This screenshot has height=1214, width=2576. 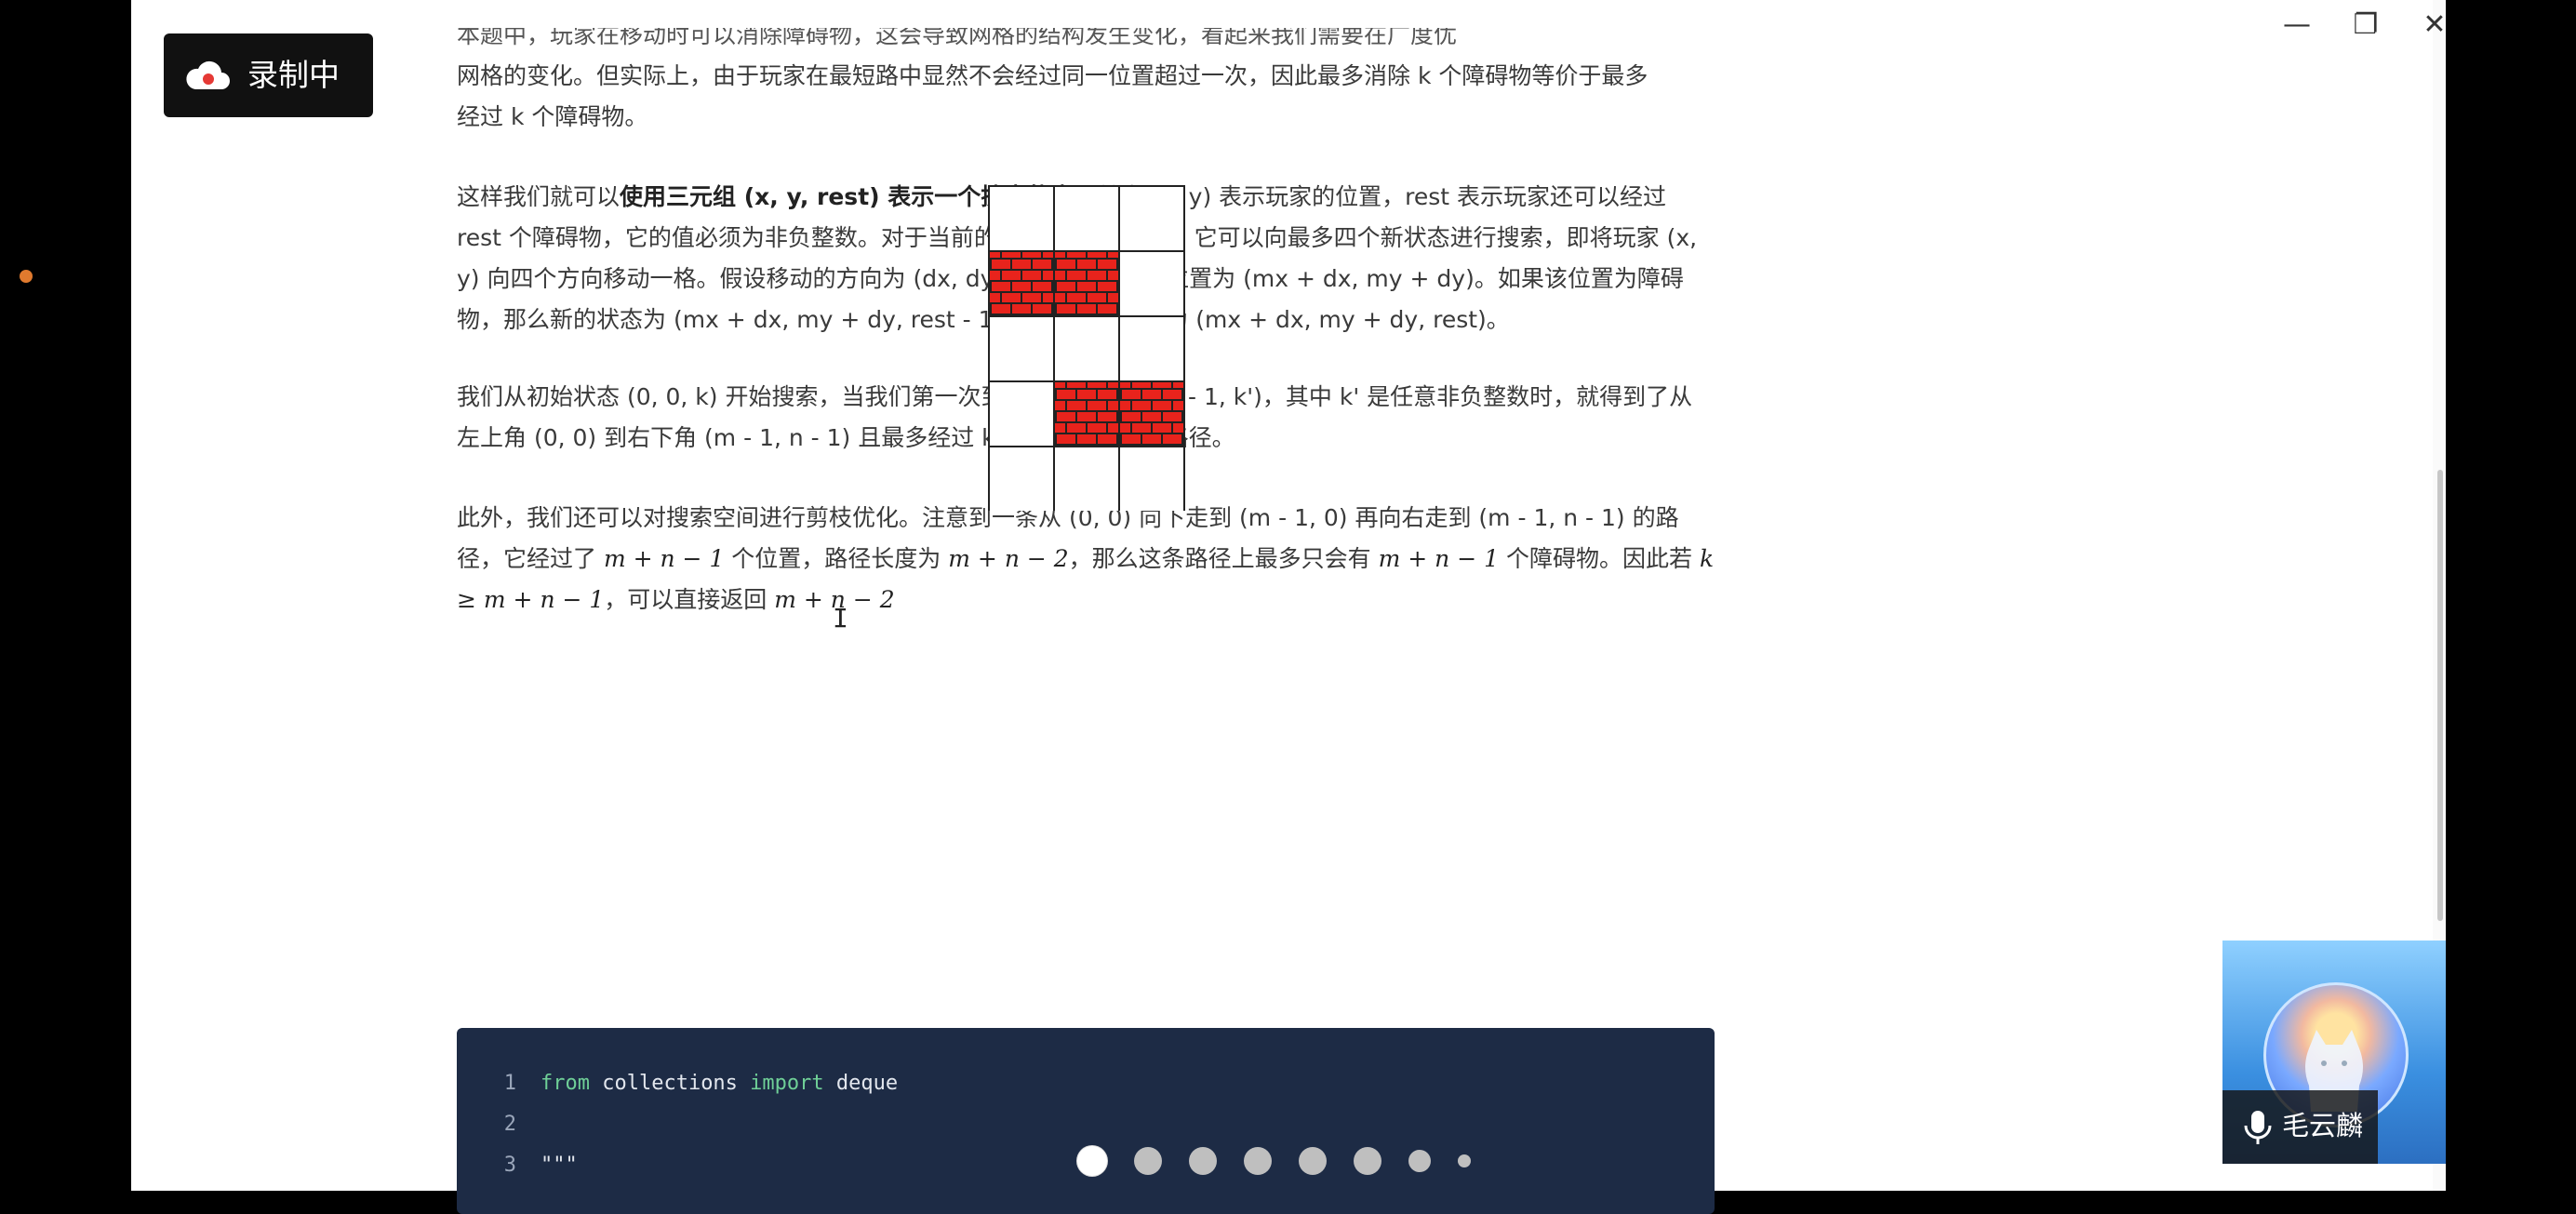 What do you see at coordinates (2323, 1125) in the screenshot?
I see `camera-user-name: 毛云麟` at bounding box center [2323, 1125].